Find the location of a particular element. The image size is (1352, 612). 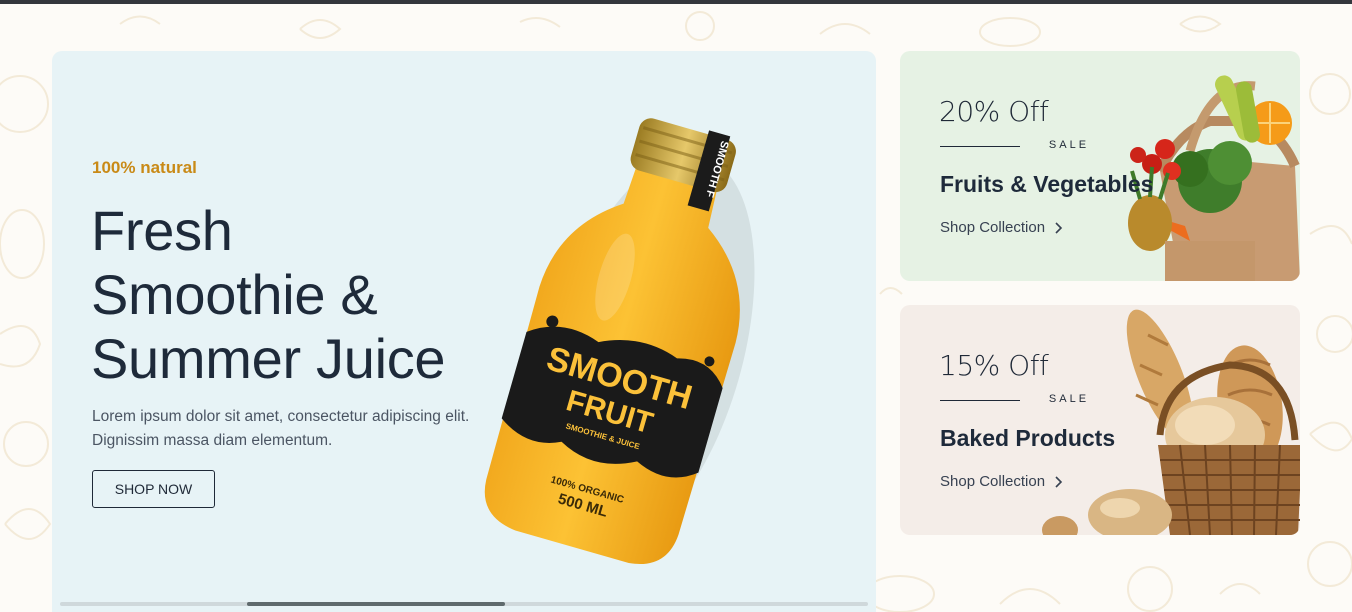

slider-scrollbar-thumb is located at coordinates (376, 604).